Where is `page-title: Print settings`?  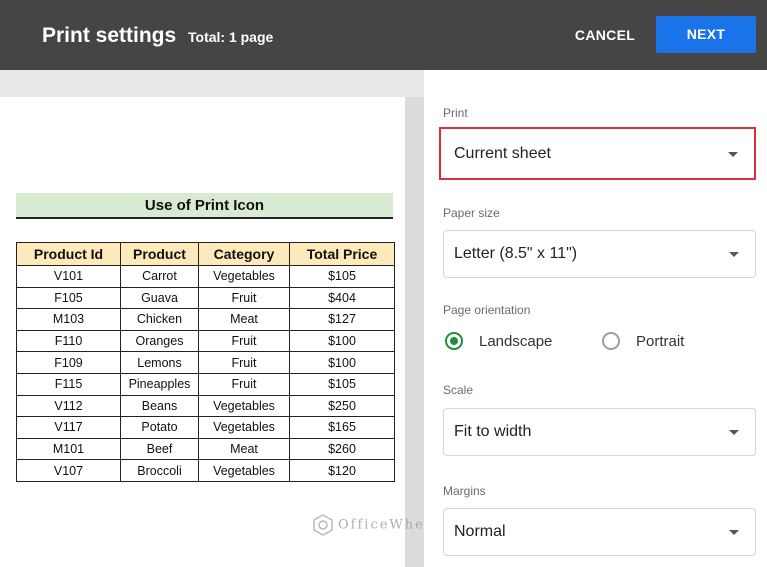 page-title: Print settings is located at coordinates (109, 35).